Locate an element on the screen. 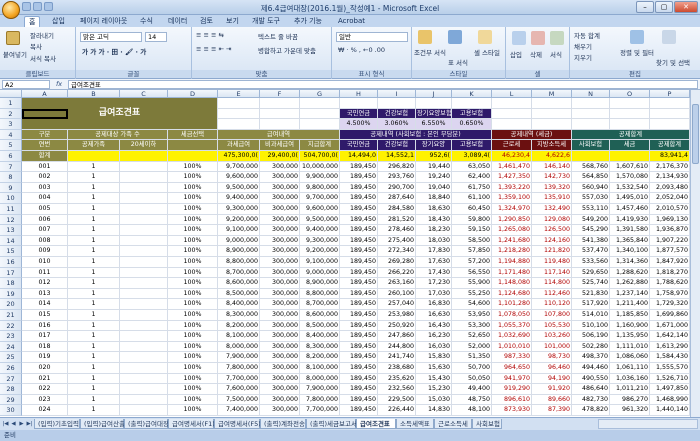 The image size is (700, 441). number-format-icons: ₩ · % , ←0 .00 is located at coordinates (361, 50).